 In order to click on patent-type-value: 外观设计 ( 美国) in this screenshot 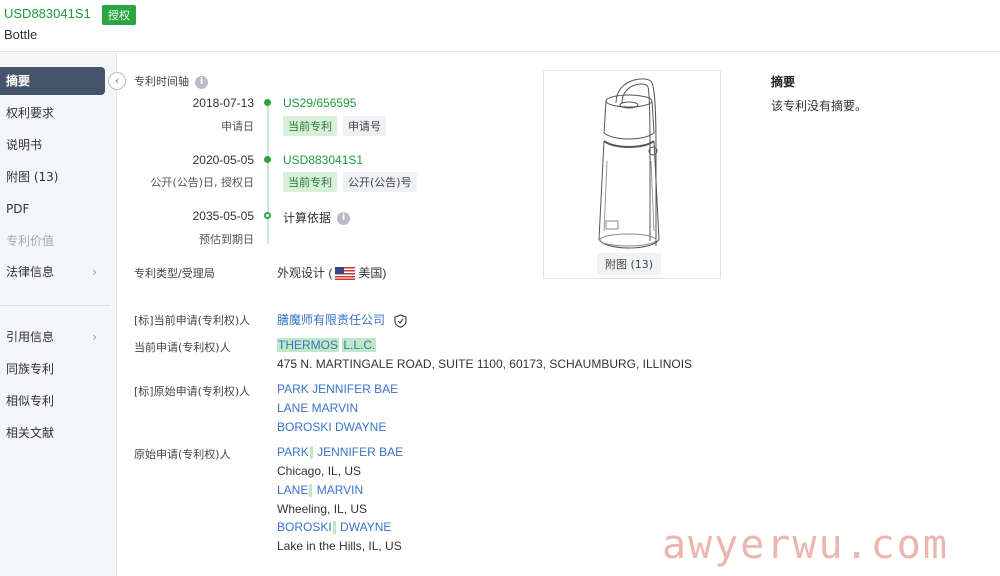, I will do `click(331, 272)`.